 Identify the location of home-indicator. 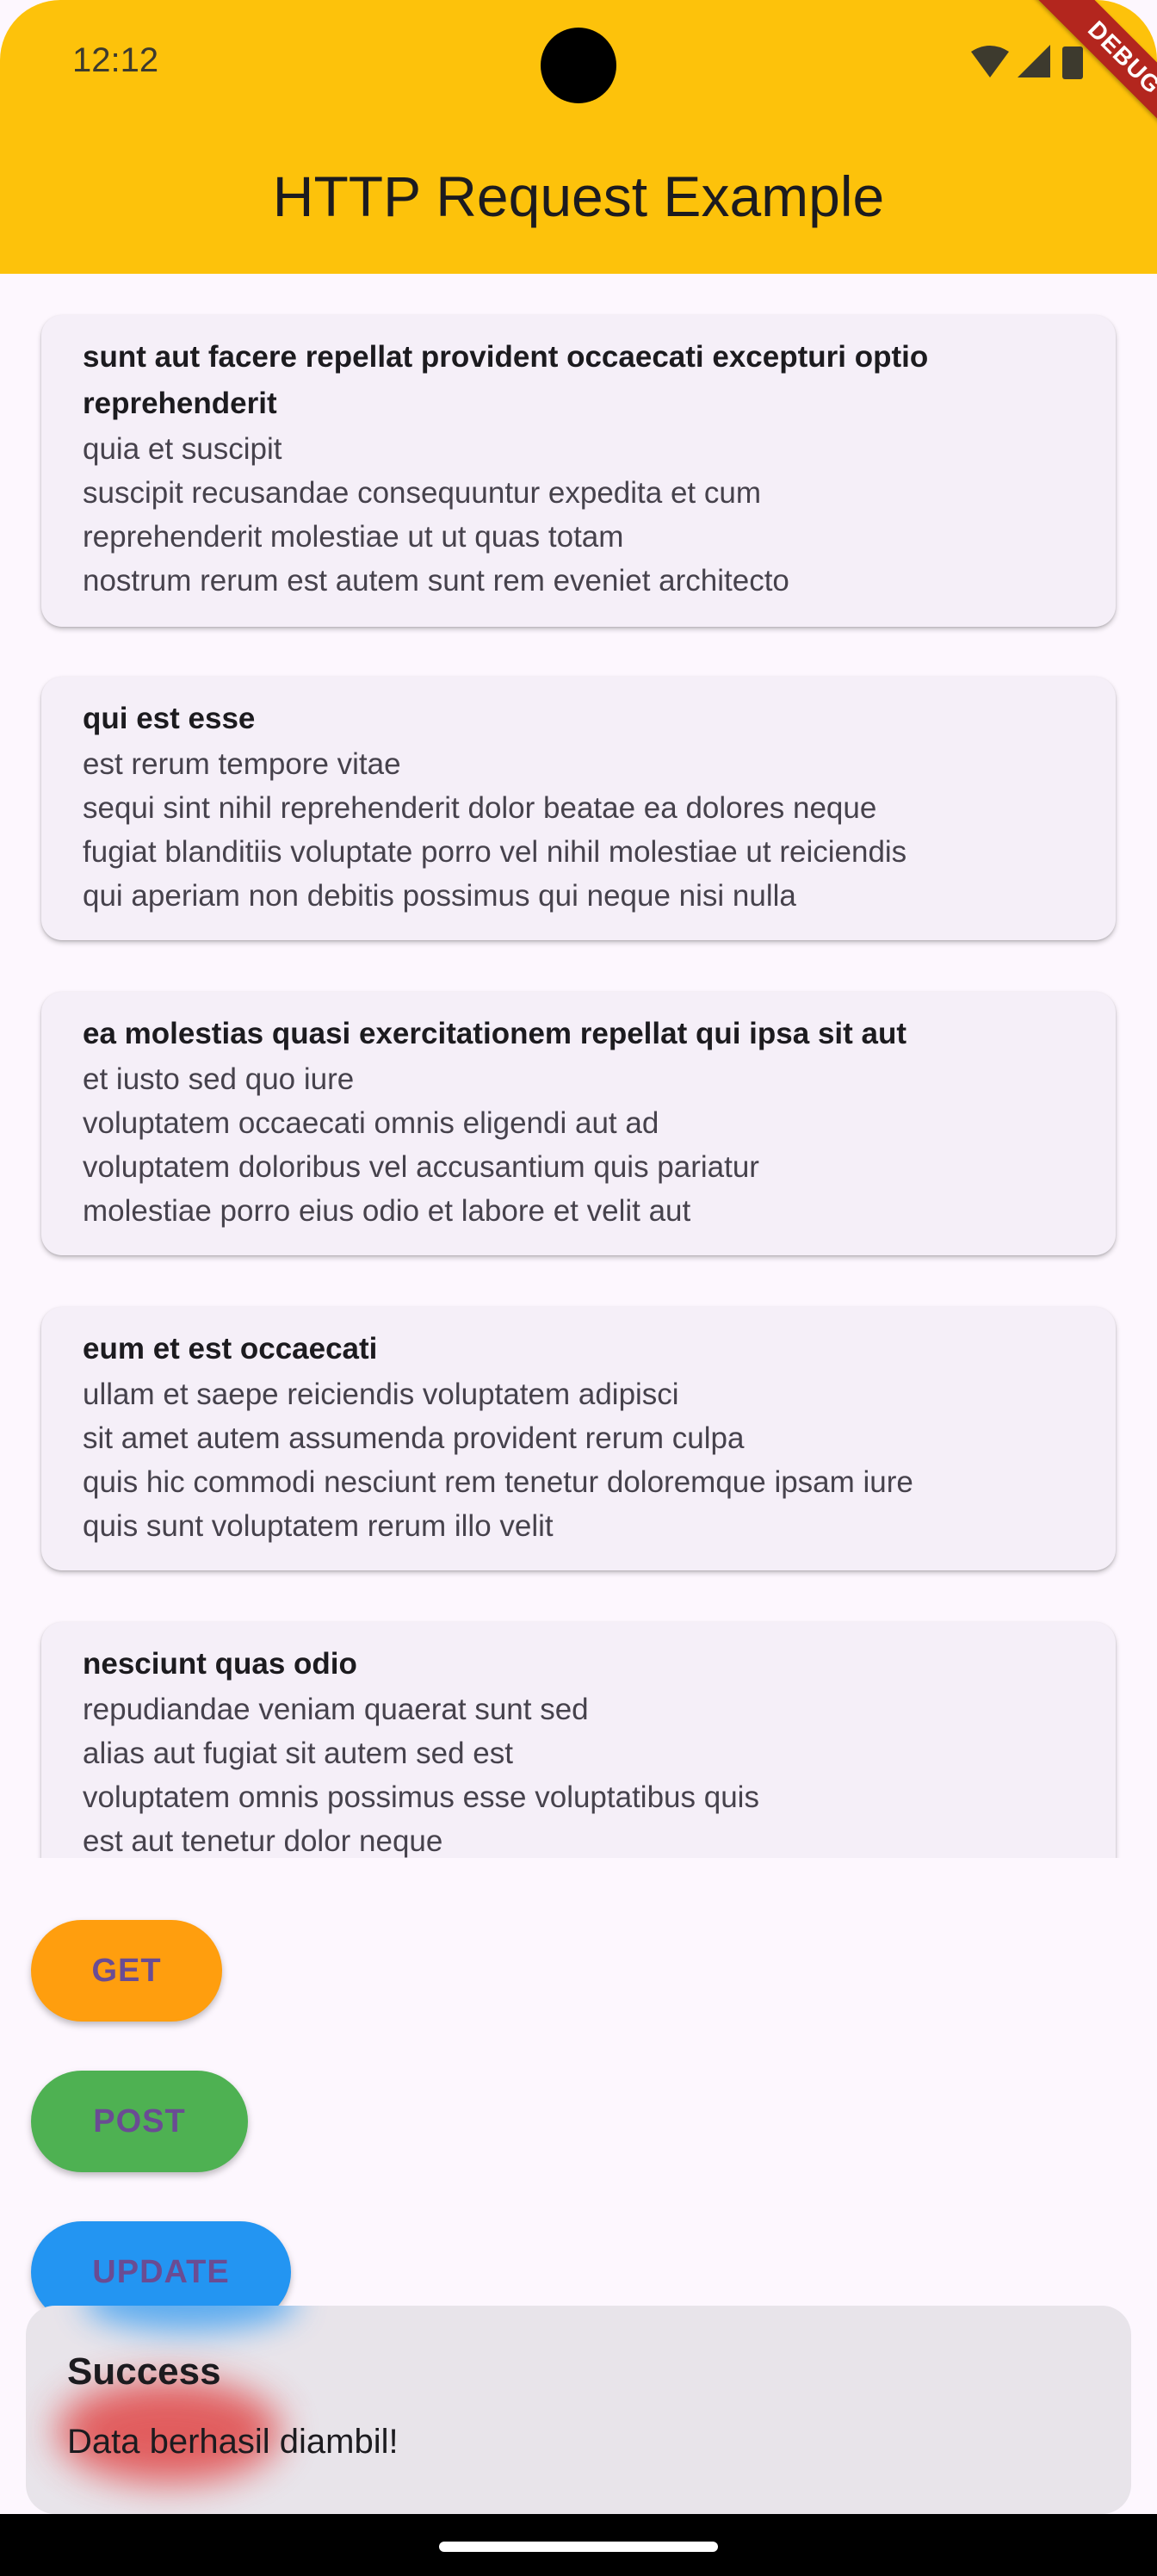
(579, 2547).